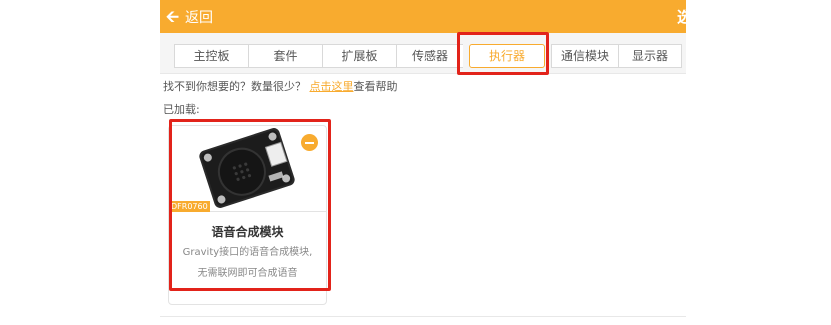 This screenshot has height=325, width=831. Describe the element at coordinates (332, 86) in the screenshot. I see `help-link: 点击这里` at that location.